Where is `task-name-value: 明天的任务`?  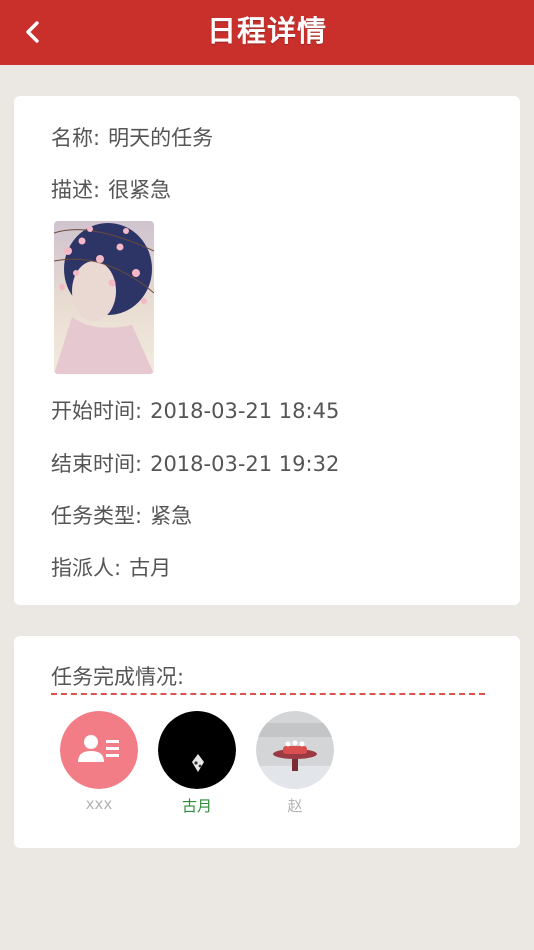 task-name-value: 明天的任务 is located at coordinates (161, 138).